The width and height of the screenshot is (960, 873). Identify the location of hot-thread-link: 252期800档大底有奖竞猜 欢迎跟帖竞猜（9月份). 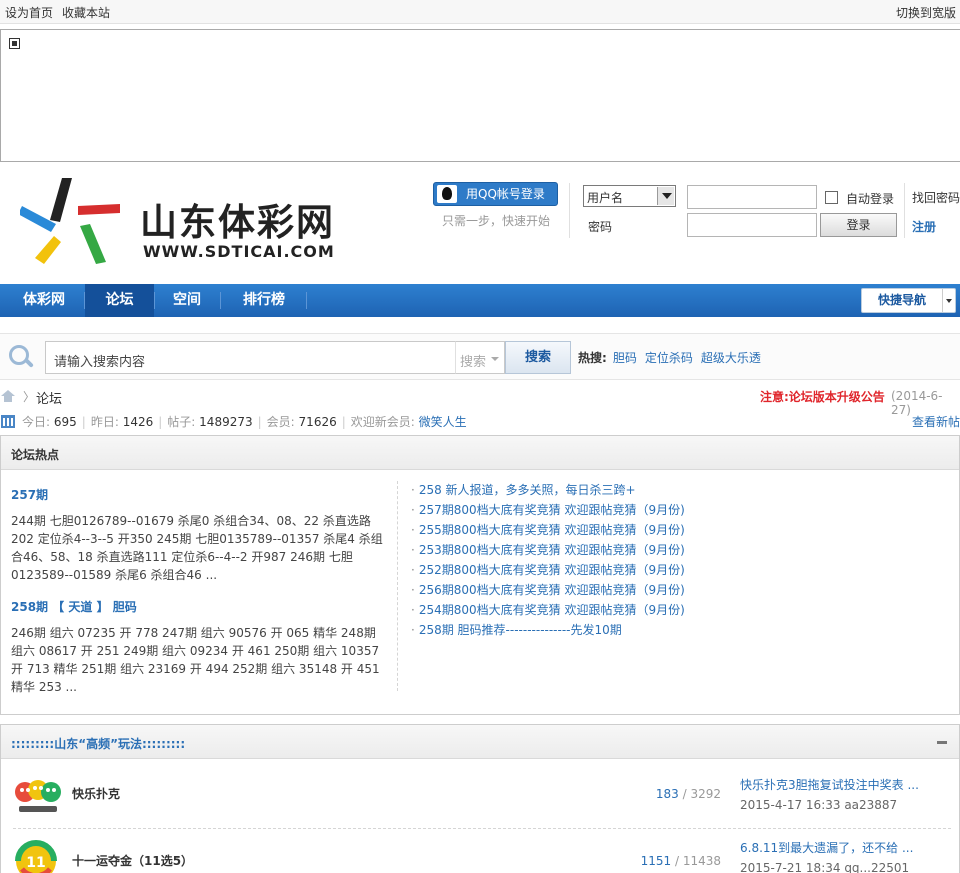
(548, 570).